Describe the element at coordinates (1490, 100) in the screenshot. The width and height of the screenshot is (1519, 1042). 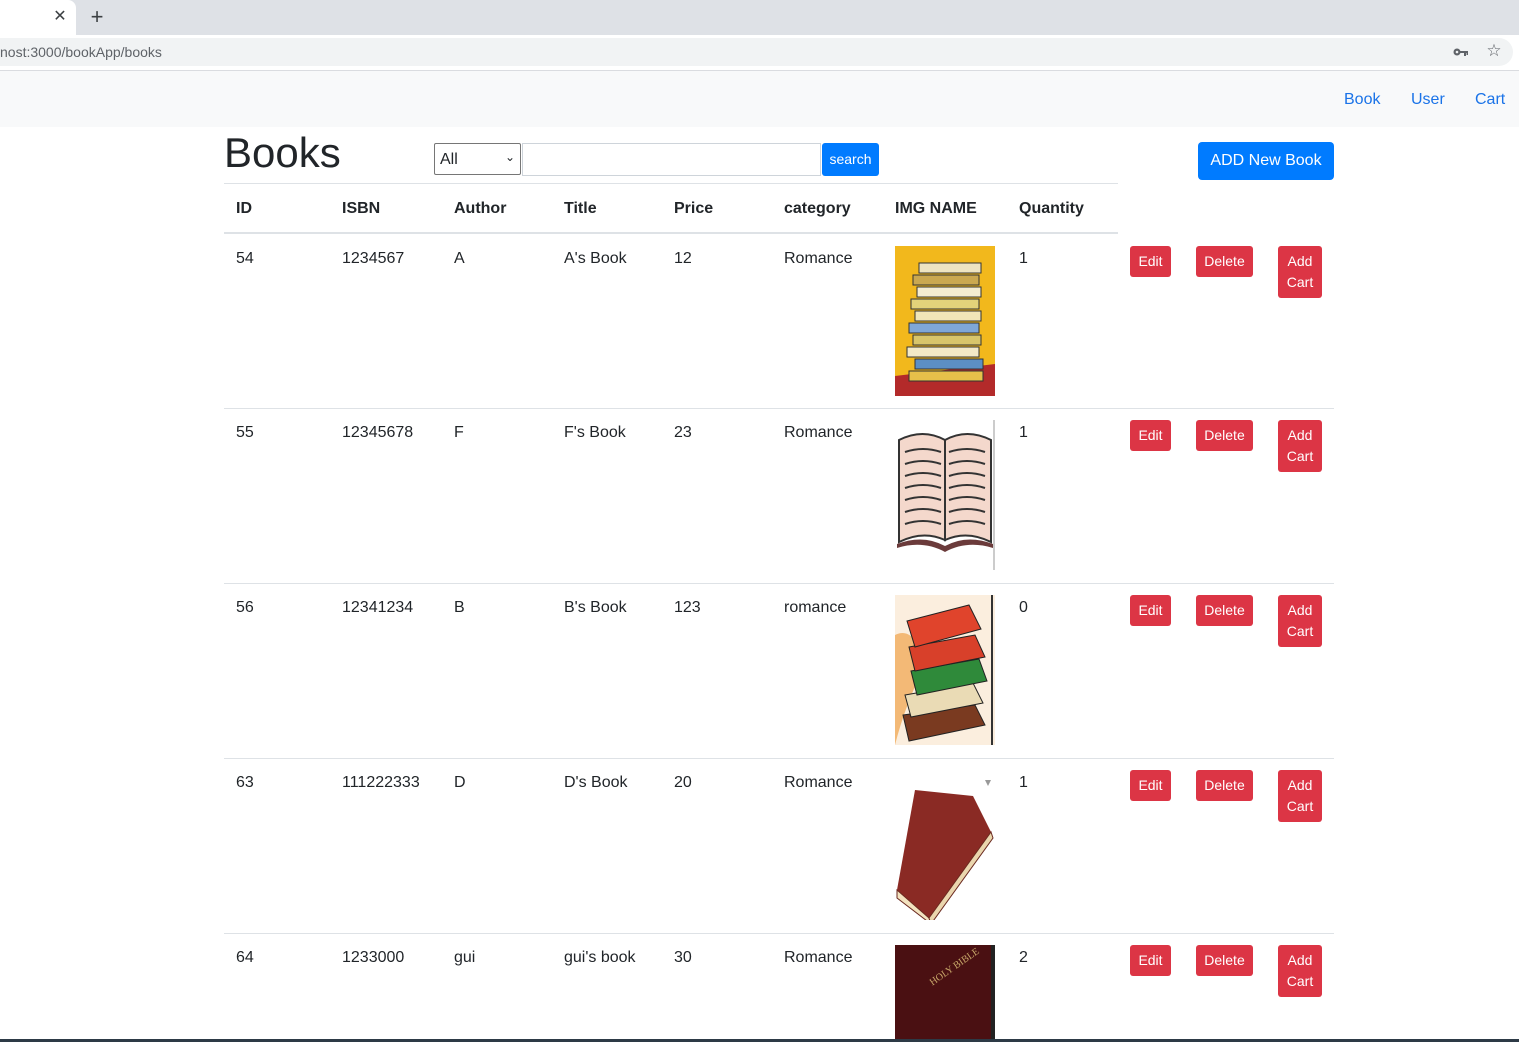
I see `nav-link-cart: Cart` at that location.